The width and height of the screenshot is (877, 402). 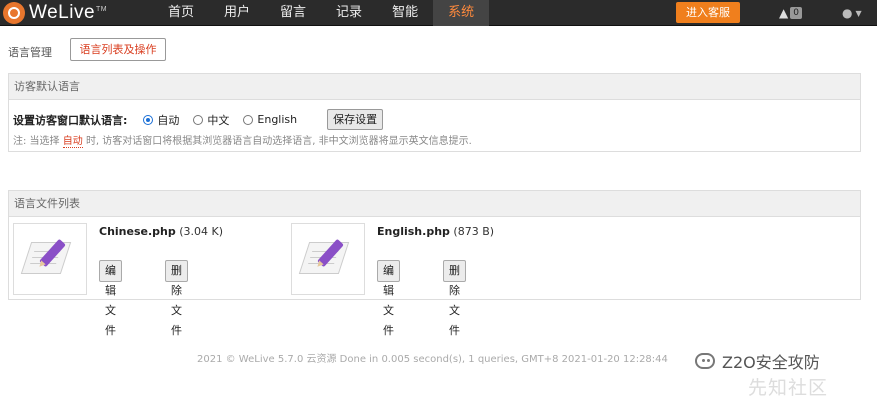 I want to click on file-name: English.php (873 B), so click(x=436, y=231).